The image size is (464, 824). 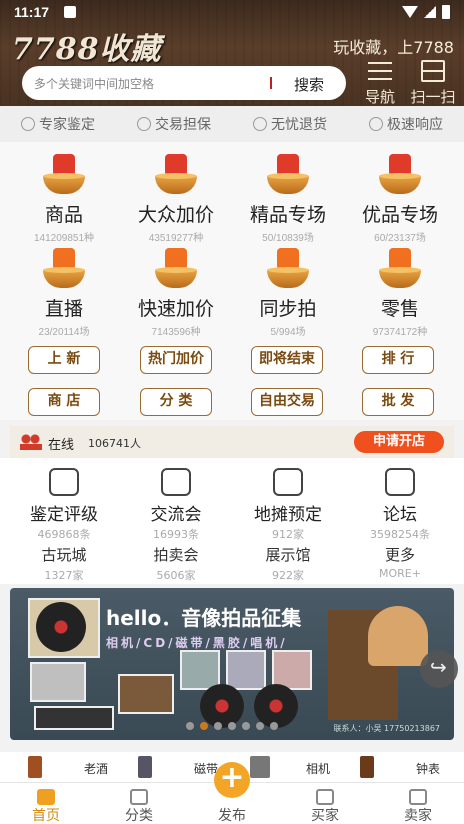 I want to click on service-appraisal: 鉴定评级 469868条, so click(x=64, y=505).